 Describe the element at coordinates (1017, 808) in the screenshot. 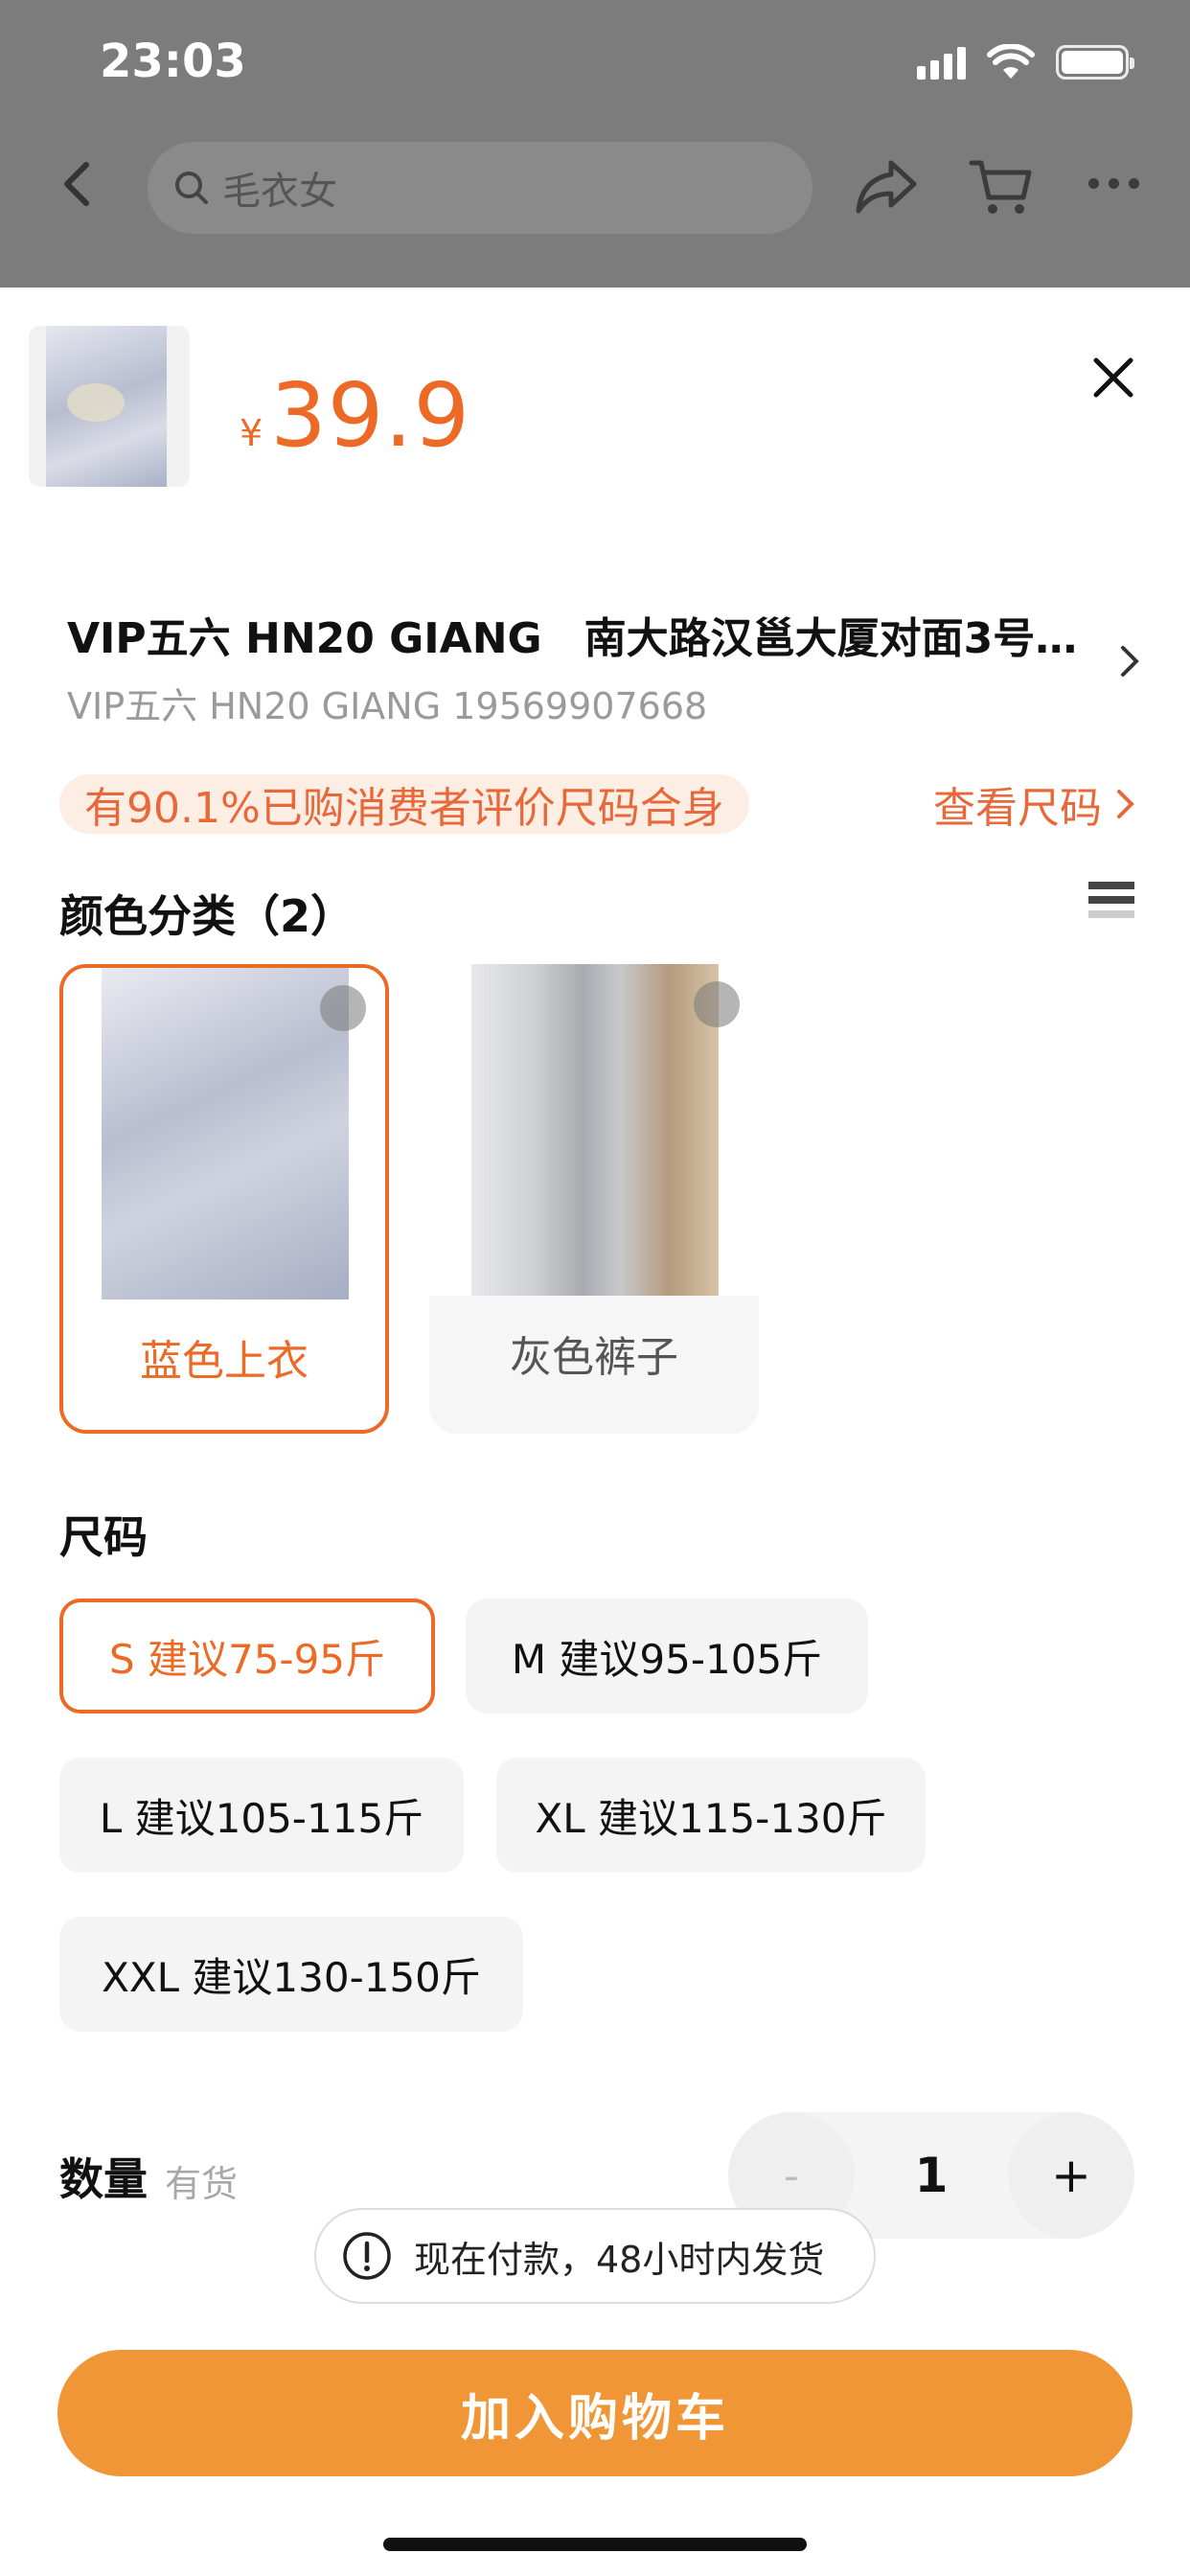

I see `size-chart-label: 查看尺码` at that location.